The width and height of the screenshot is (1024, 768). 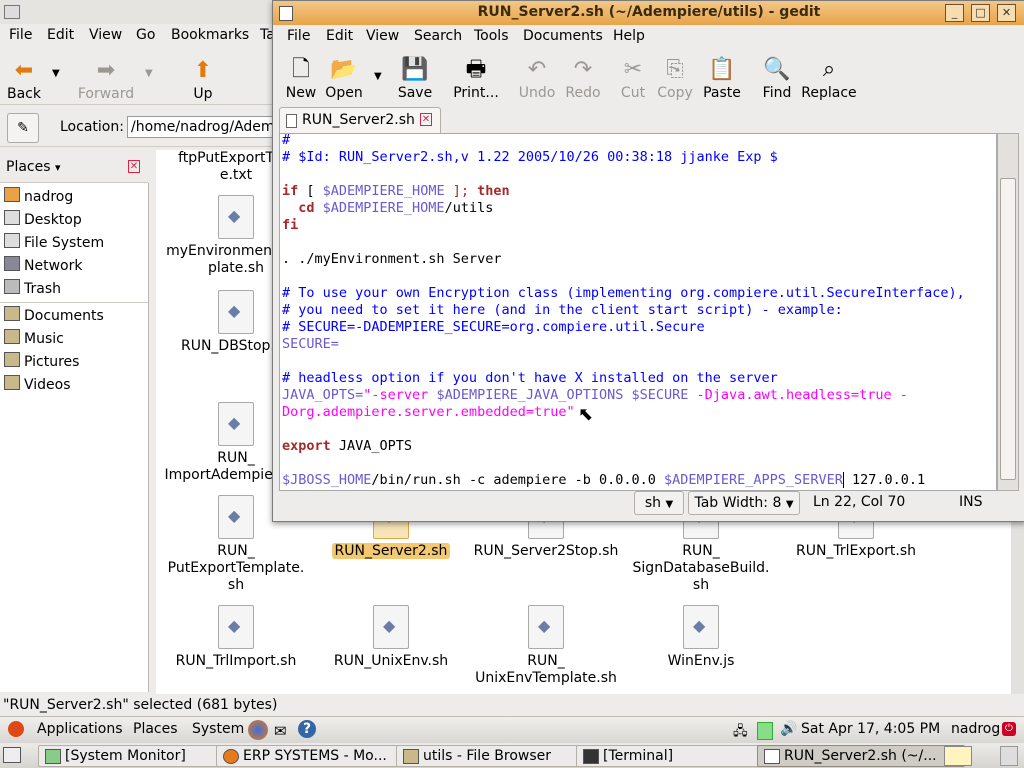 I want to click on system-menu: System, so click(x=218, y=729).